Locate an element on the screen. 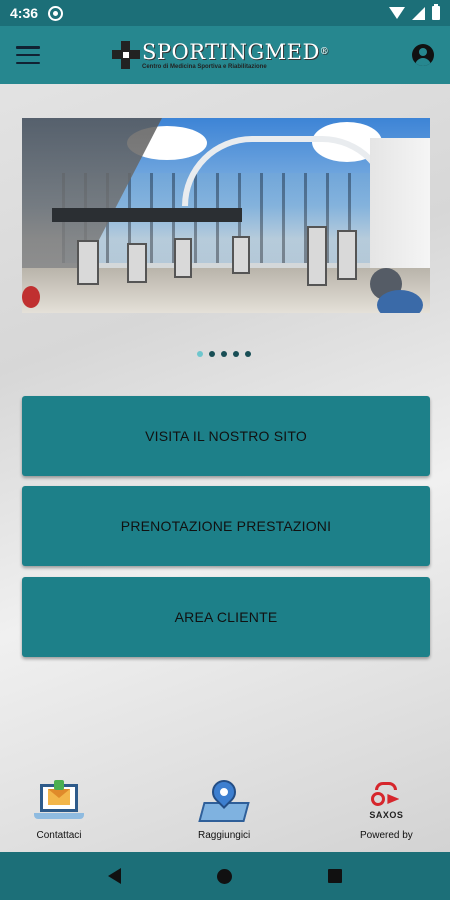  powered-by-label: Powered by is located at coordinates (386, 835).